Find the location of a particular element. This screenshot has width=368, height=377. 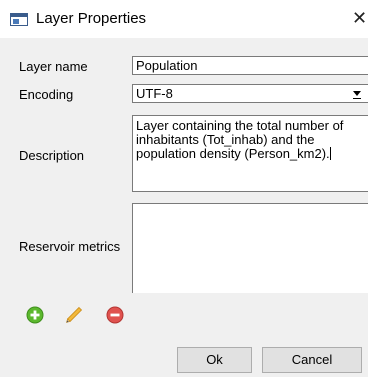

title-bar: Layer Properties ✕ is located at coordinates (184, 19).